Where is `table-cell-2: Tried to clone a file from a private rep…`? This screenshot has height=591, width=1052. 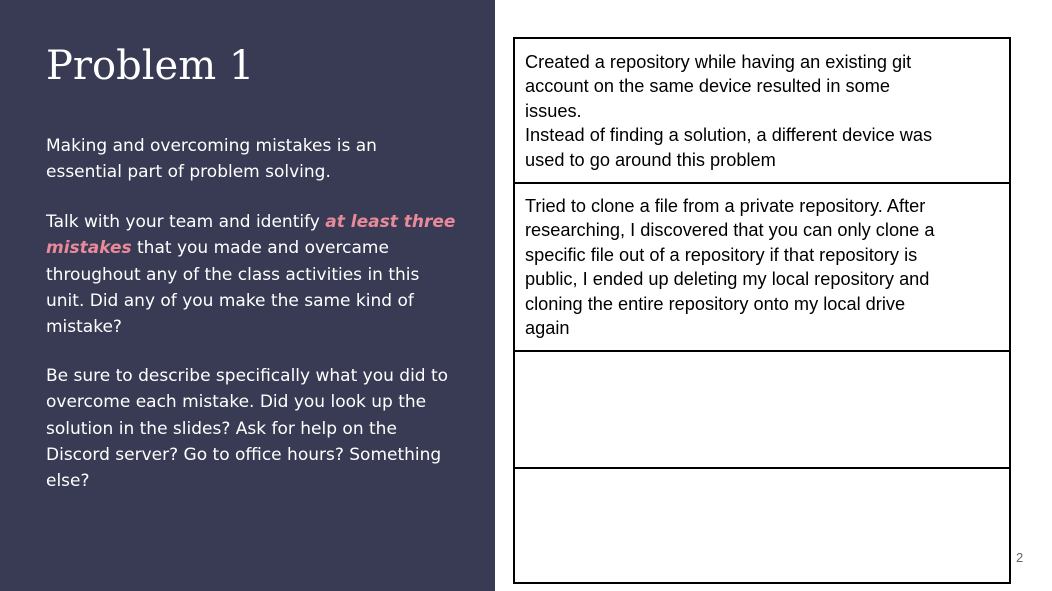 table-cell-2: Tried to clone a file from a private rep… is located at coordinates (762, 267).